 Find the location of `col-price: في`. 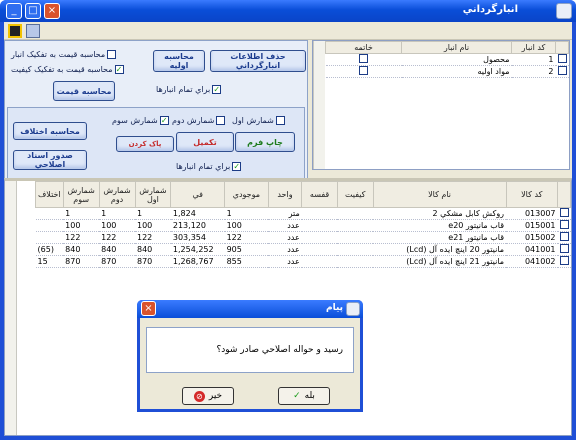

col-price: في is located at coordinates (198, 194).